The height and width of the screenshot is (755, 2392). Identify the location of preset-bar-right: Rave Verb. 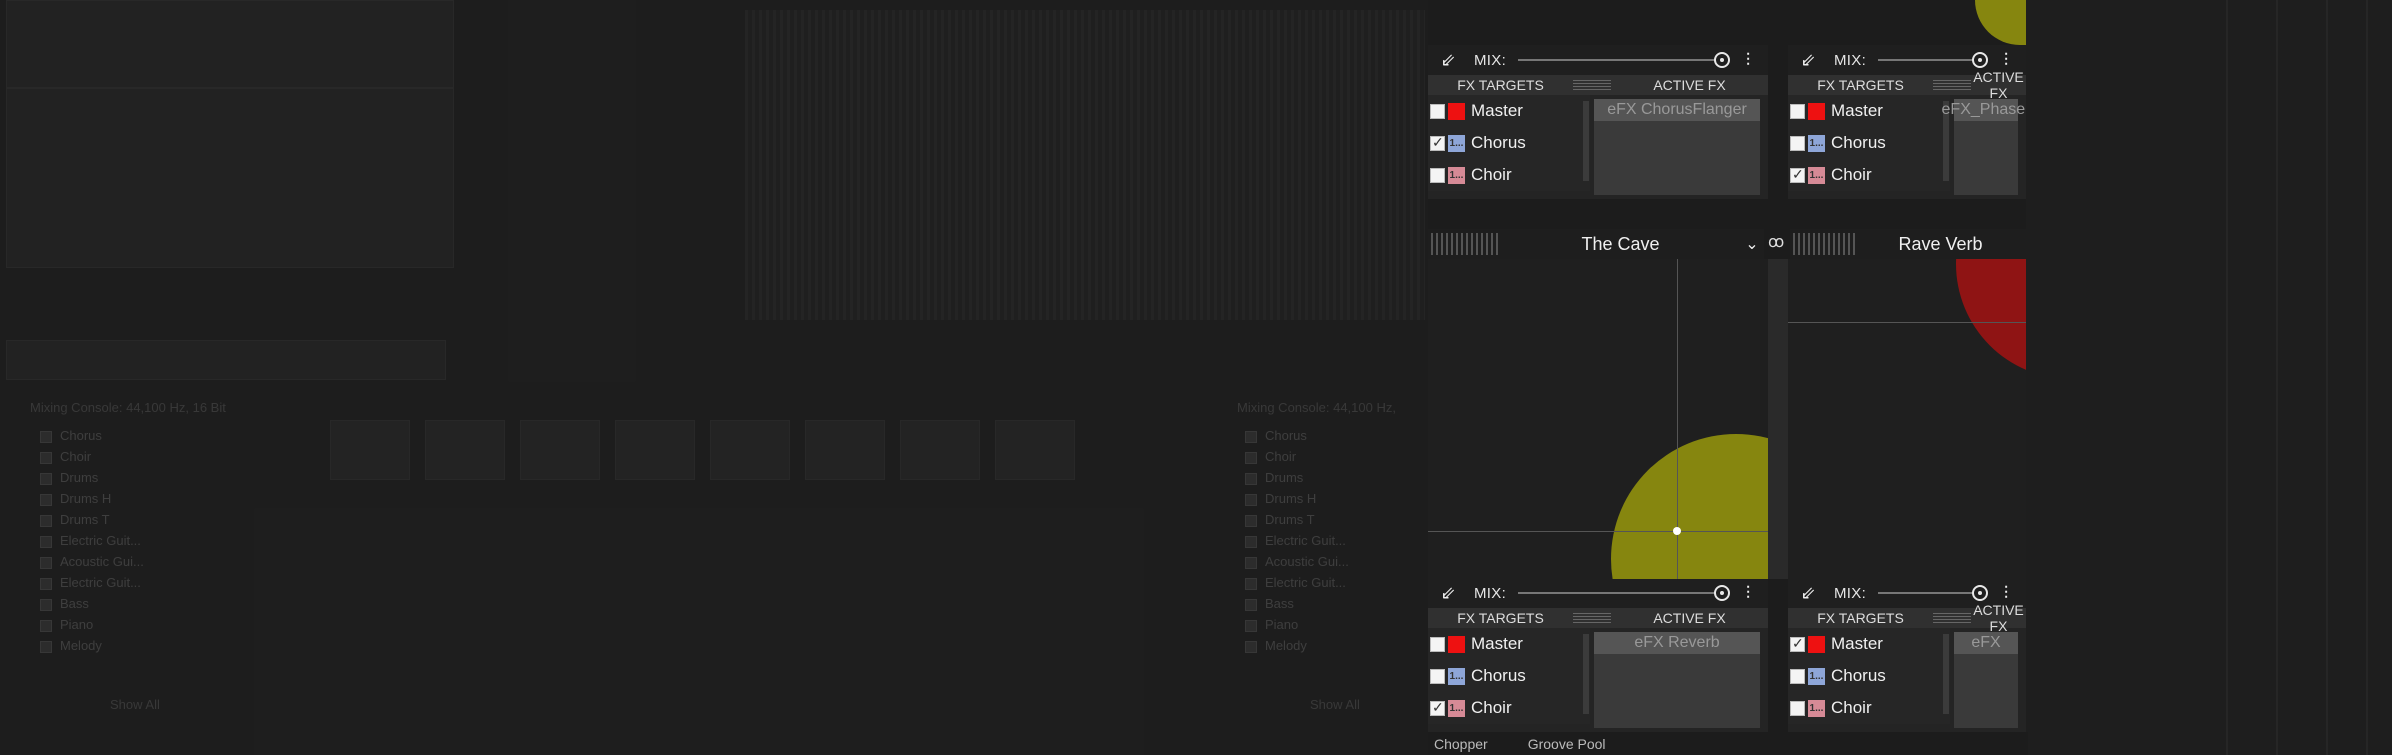
(1908, 244).